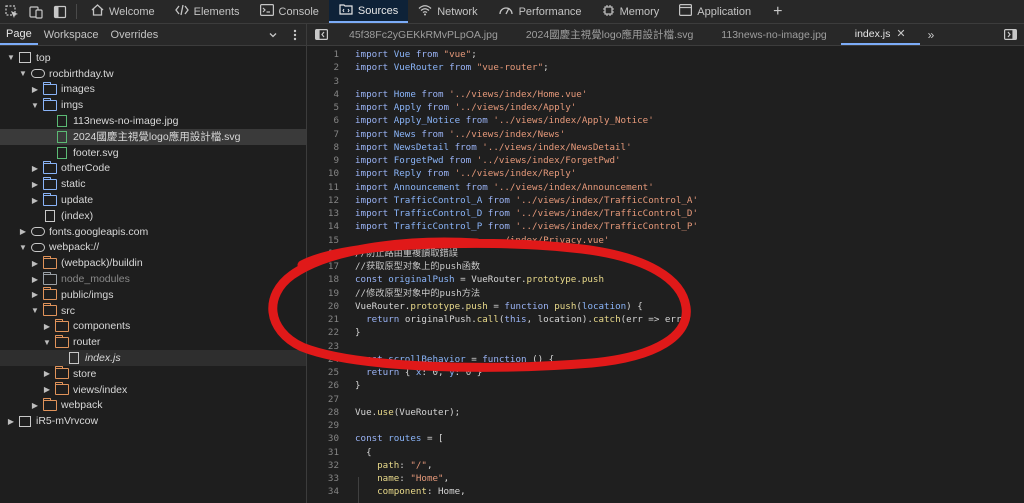 Image resolution: width=1024 pixels, height=503 pixels. Describe the element at coordinates (135, 34) in the screenshot. I see `tab-overrides: Overrides` at that location.